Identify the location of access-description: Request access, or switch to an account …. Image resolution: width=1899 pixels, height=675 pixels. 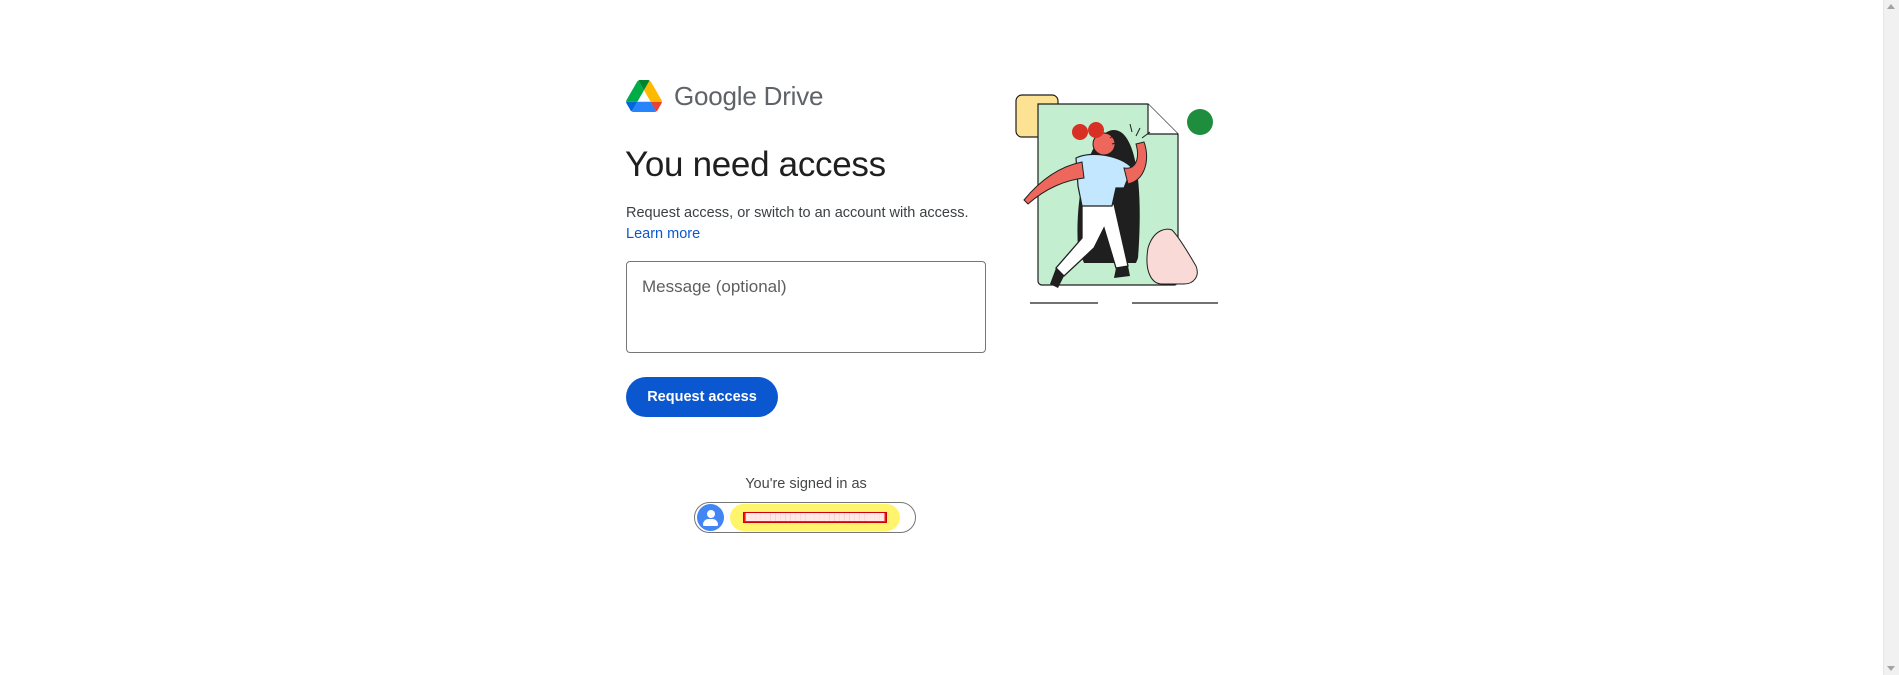
(797, 224).